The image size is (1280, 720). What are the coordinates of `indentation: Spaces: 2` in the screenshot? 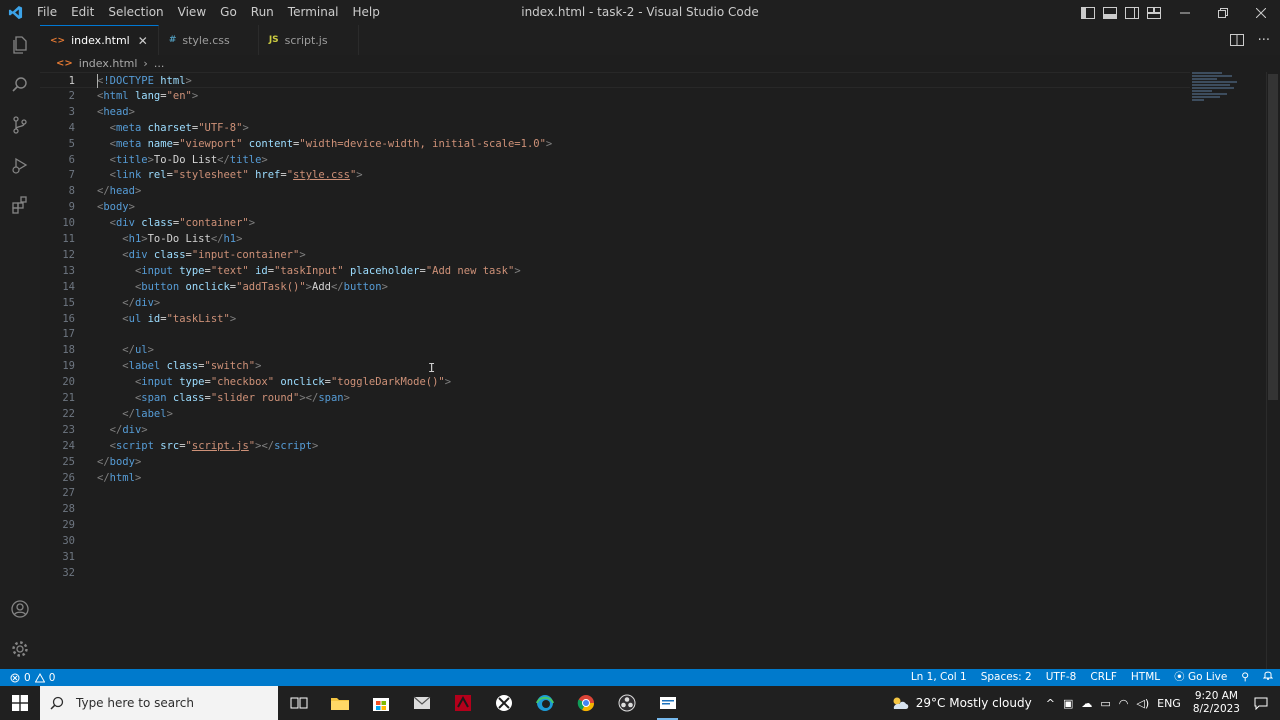 It's located at (1006, 677).